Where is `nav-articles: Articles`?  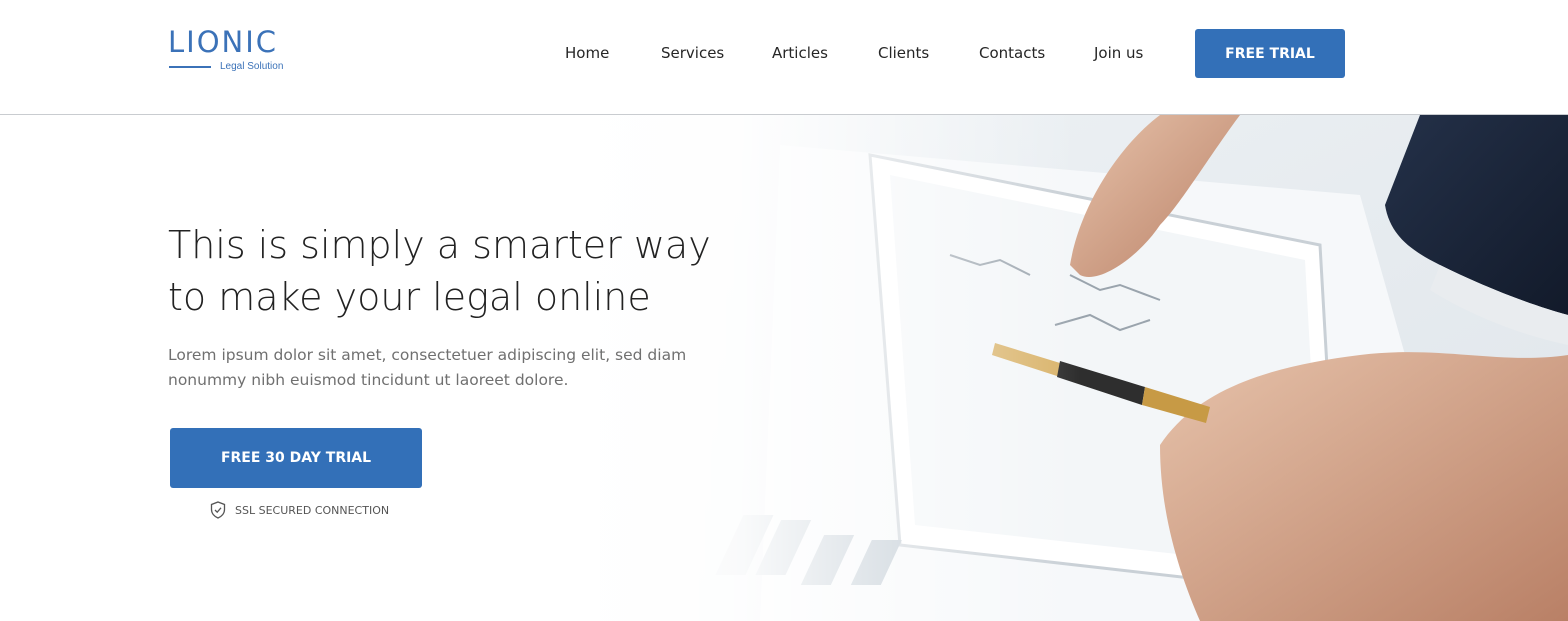
nav-articles: Articles is located at coordinates (800, 53).